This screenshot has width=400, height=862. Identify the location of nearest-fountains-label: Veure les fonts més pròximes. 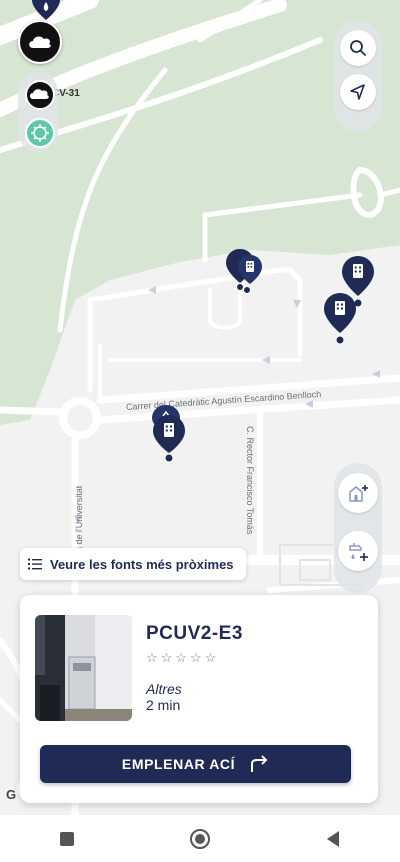
(142, 564).